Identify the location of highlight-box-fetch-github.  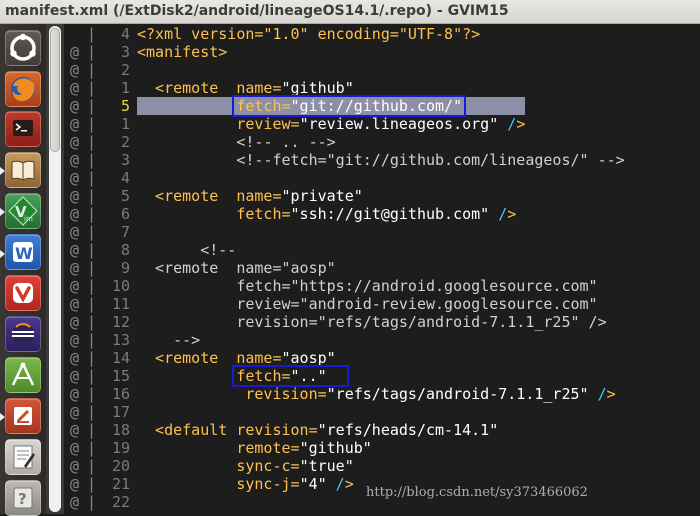
(349, 106).